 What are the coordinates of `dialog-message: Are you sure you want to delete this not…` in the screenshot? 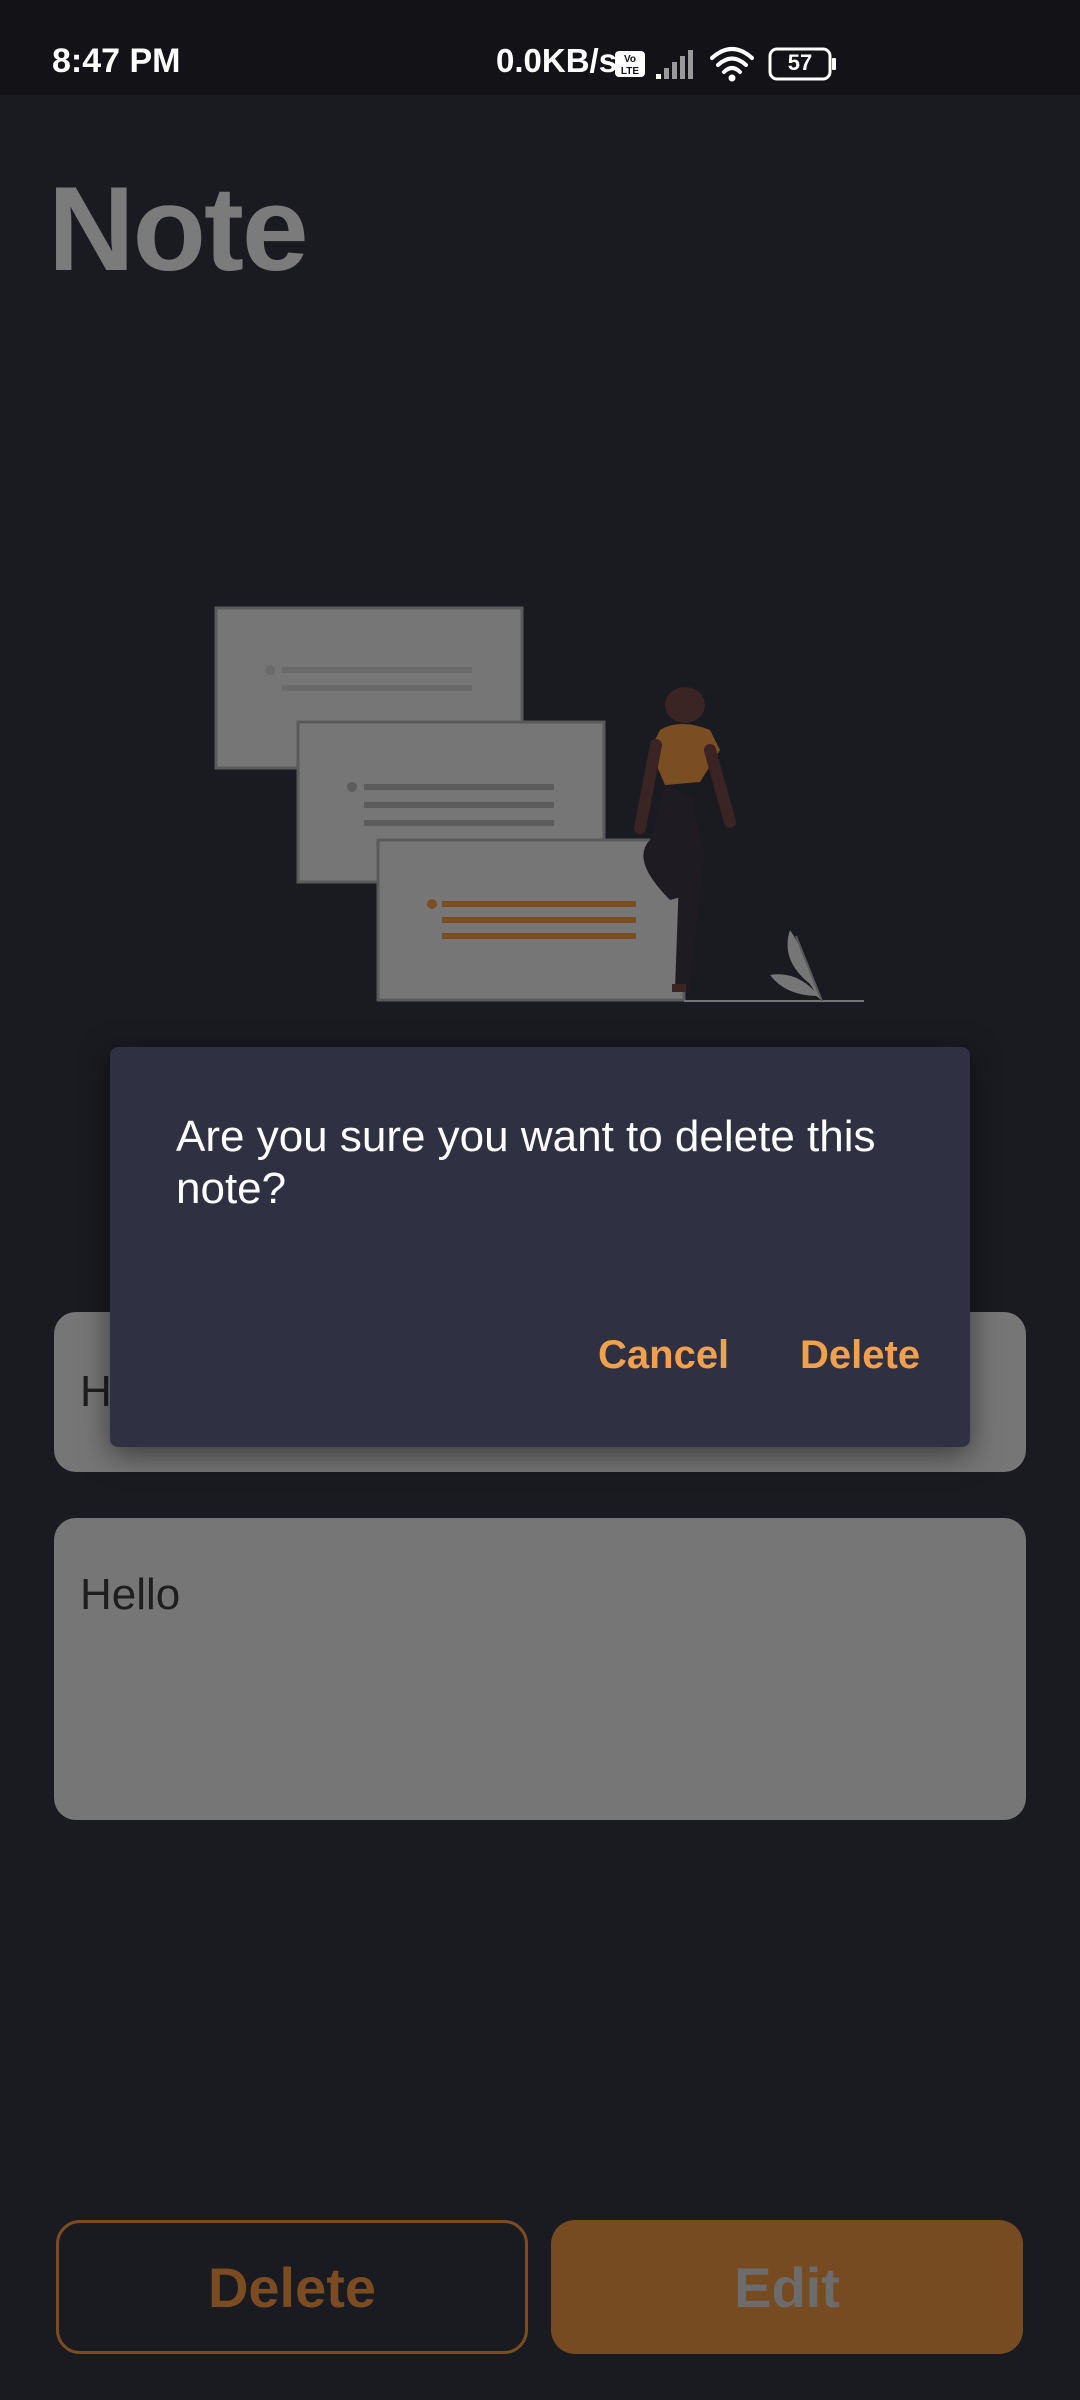 It's located at (526, 1162).